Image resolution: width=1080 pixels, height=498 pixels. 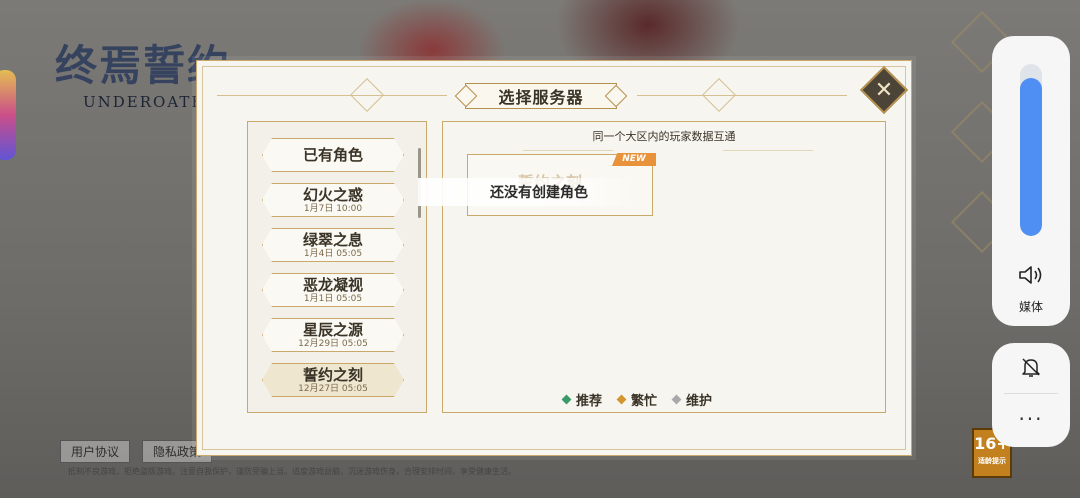 I want to click on volume-label: 媒体, so click(x=1030, y=307).